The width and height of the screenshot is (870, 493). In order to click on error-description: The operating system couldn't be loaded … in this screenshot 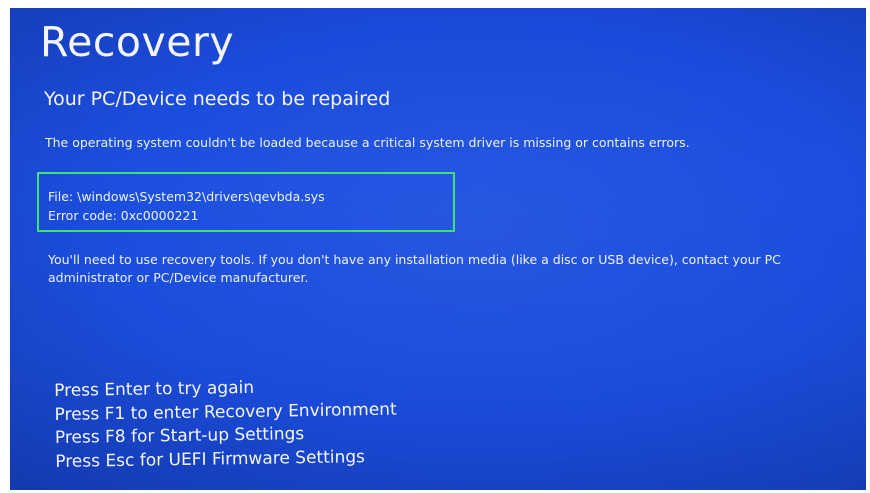, I will do `click(367, 142)`.